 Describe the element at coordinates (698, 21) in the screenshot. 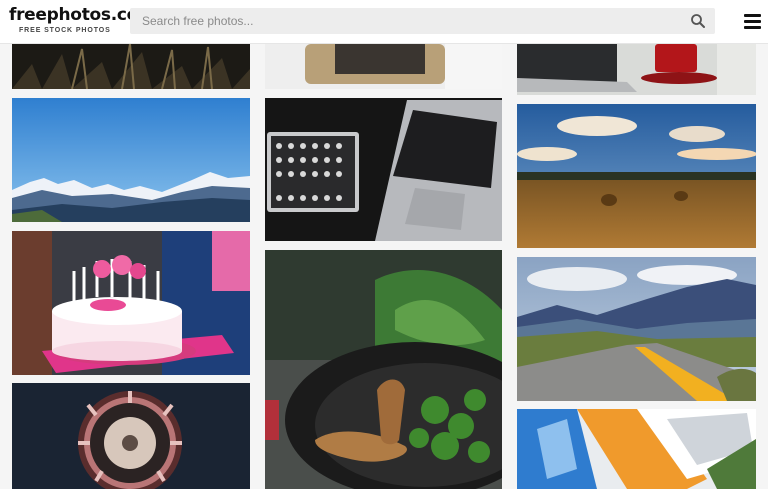

I see `search-icon` at that location.